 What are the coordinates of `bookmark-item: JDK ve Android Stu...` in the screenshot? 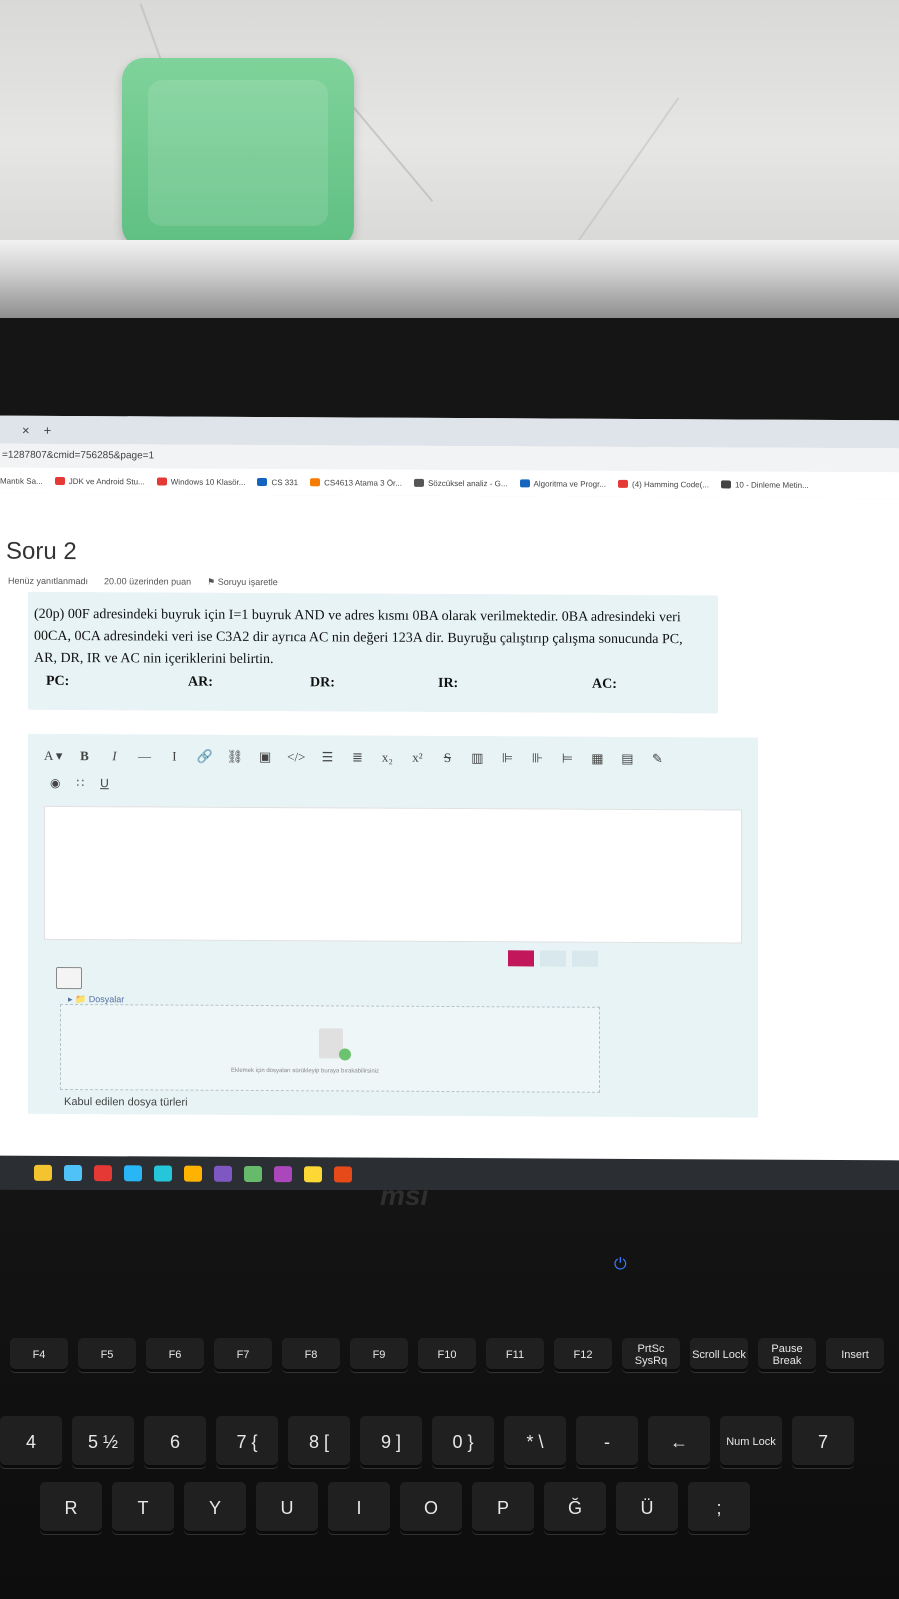 It's located at (99, 481).